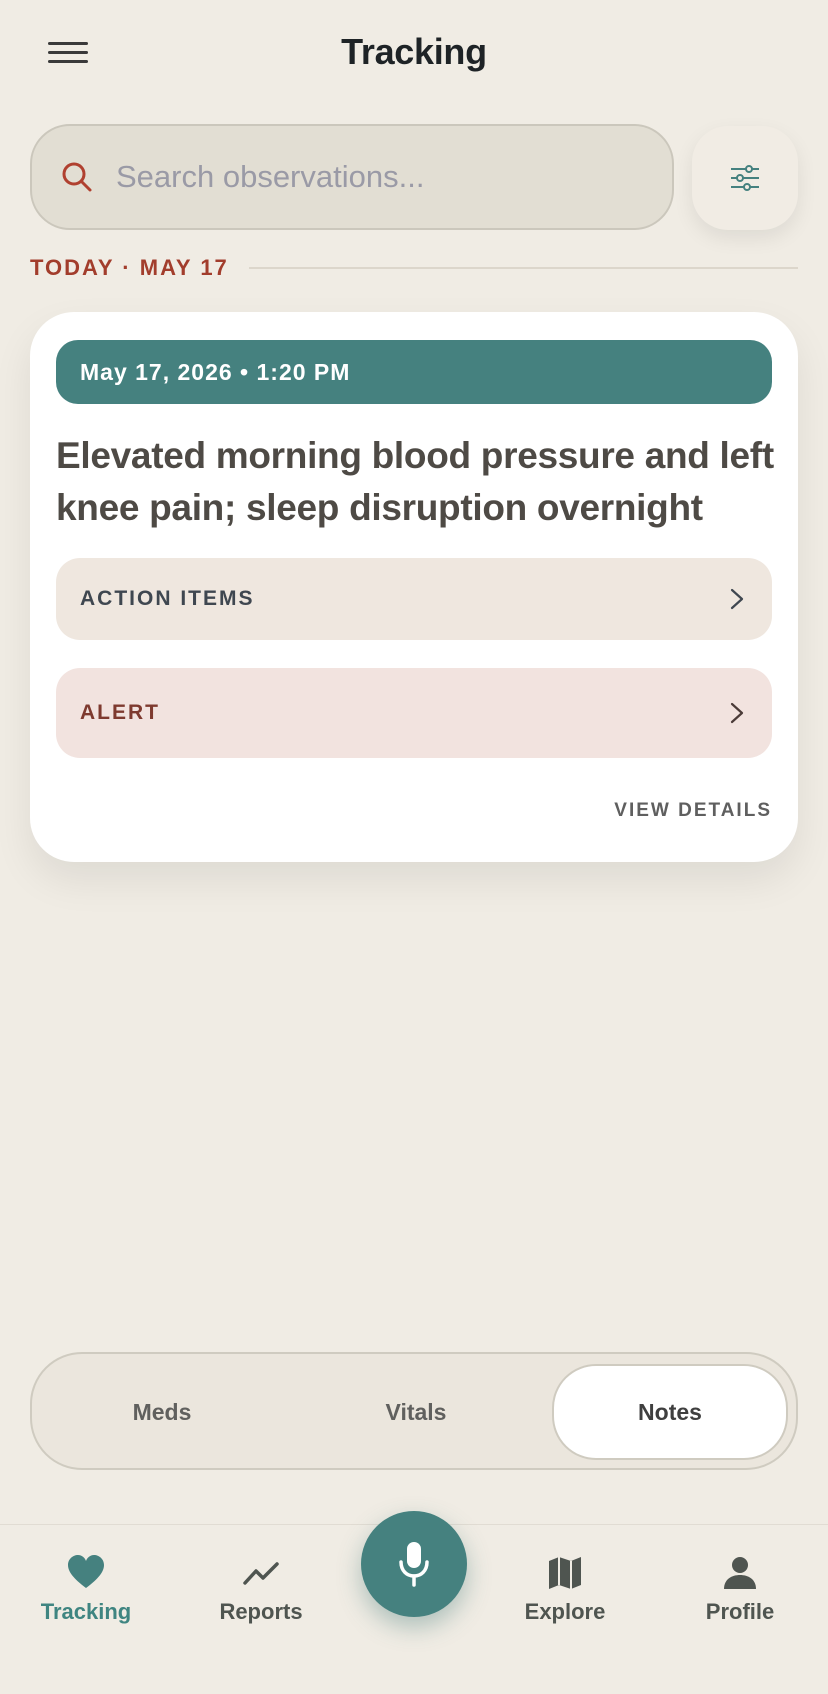  I want to click on nav-item-tracking: Tracking, so click(86, 1603).